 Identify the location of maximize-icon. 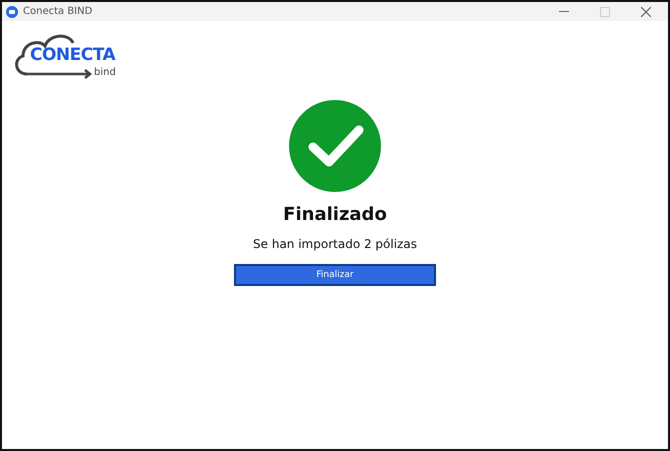
(605, 11).